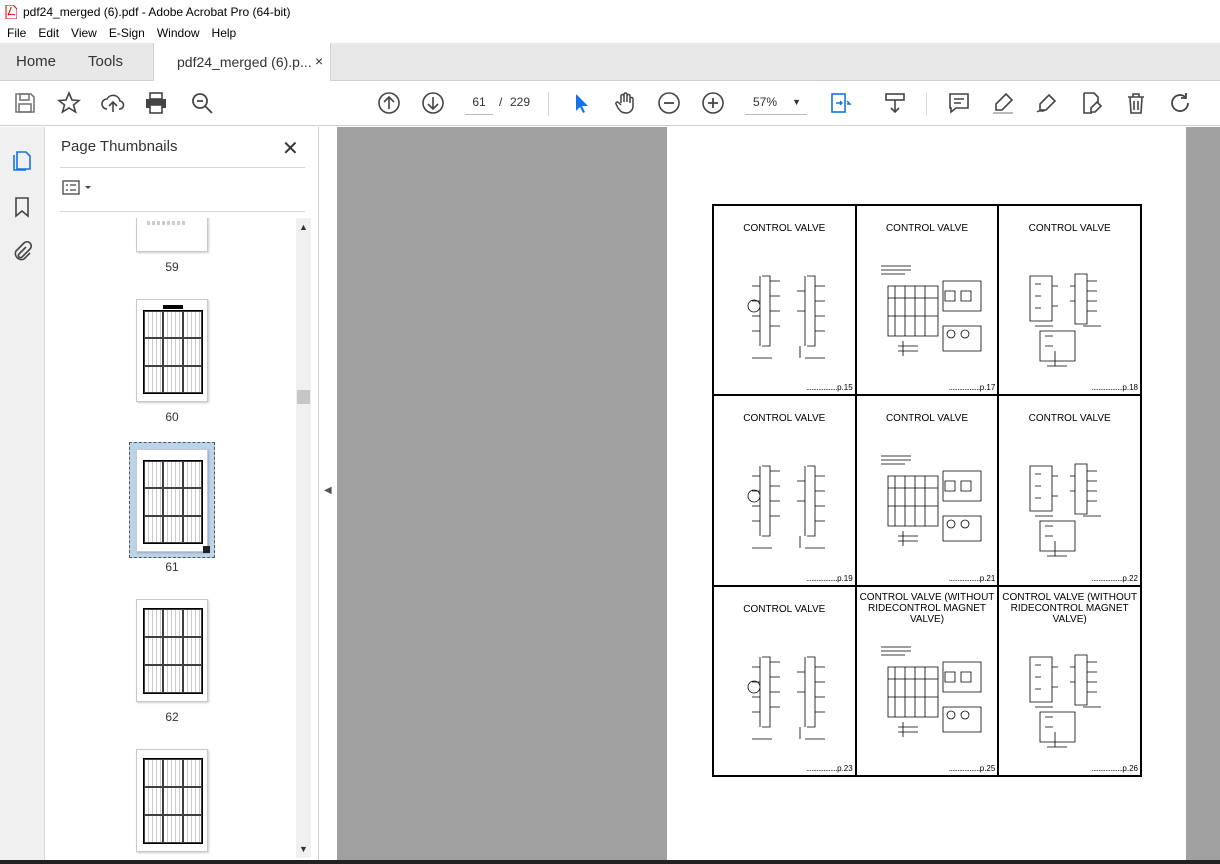  What do you see at coordinates (1003, 103) in the screenshot?
I see `highlight-icon` at bounding box center [1003, 103].